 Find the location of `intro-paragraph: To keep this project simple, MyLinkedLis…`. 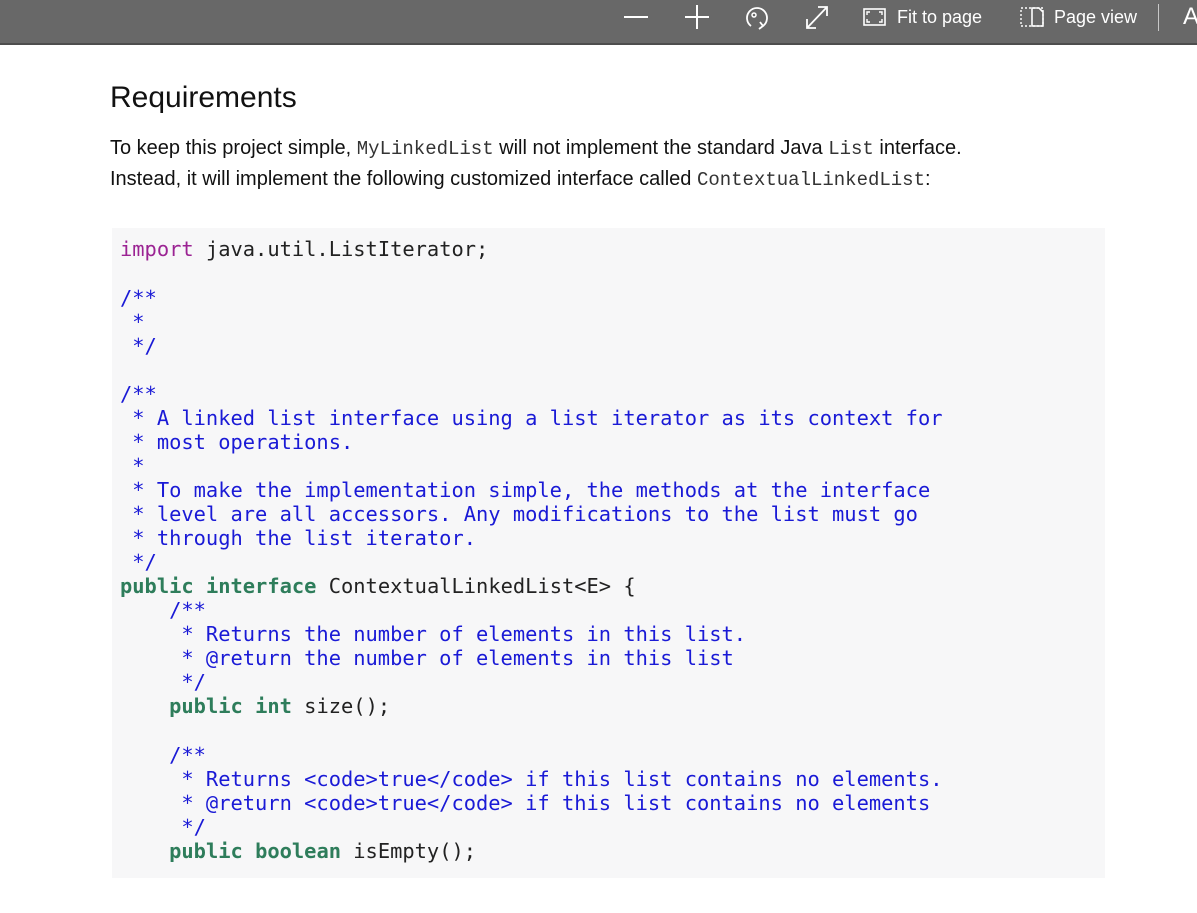

intro-paragraph: To keep this project simple, MyLinkedLis… is located at coordinates (610, 164).